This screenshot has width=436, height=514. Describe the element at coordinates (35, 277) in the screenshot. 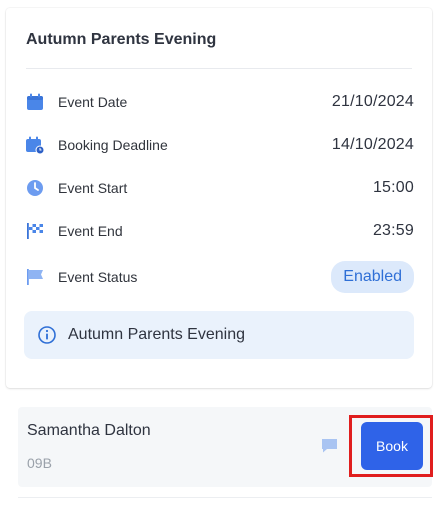

I see `flag-icon` at that location.